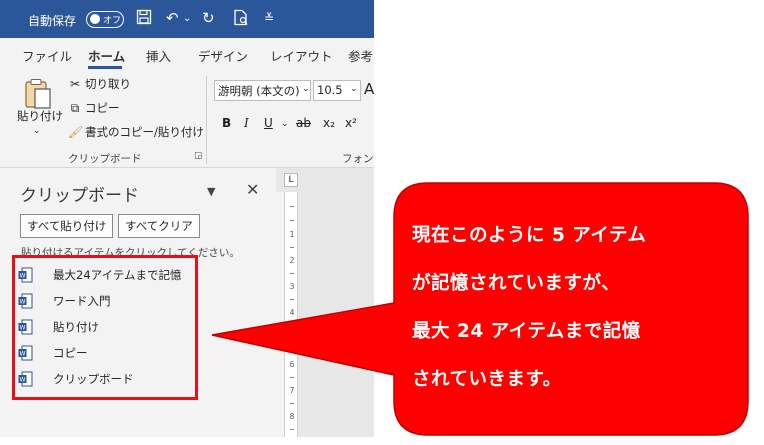  Describe the element at coordinates (516, 283) in the screenshot. I see `callout-text-line: が記憶されていますが、` at that location.